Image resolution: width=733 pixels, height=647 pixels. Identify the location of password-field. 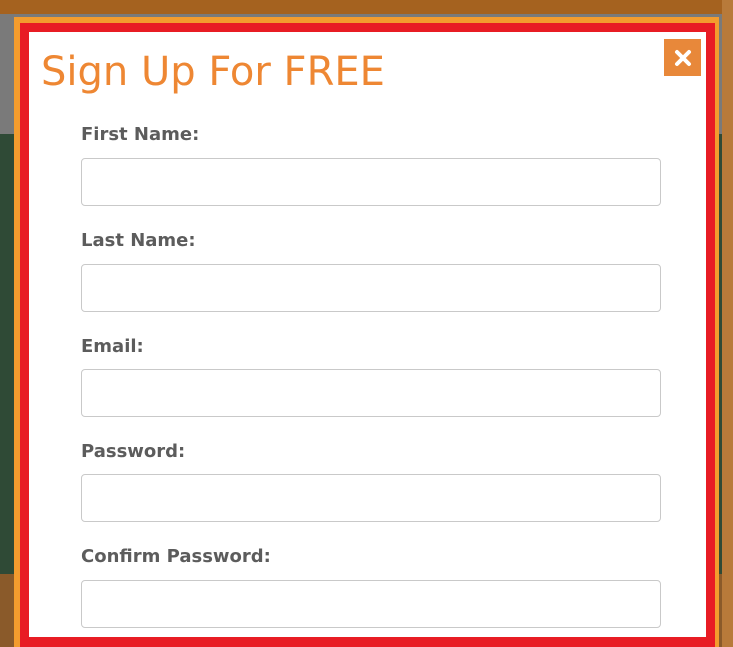
(371, 498).